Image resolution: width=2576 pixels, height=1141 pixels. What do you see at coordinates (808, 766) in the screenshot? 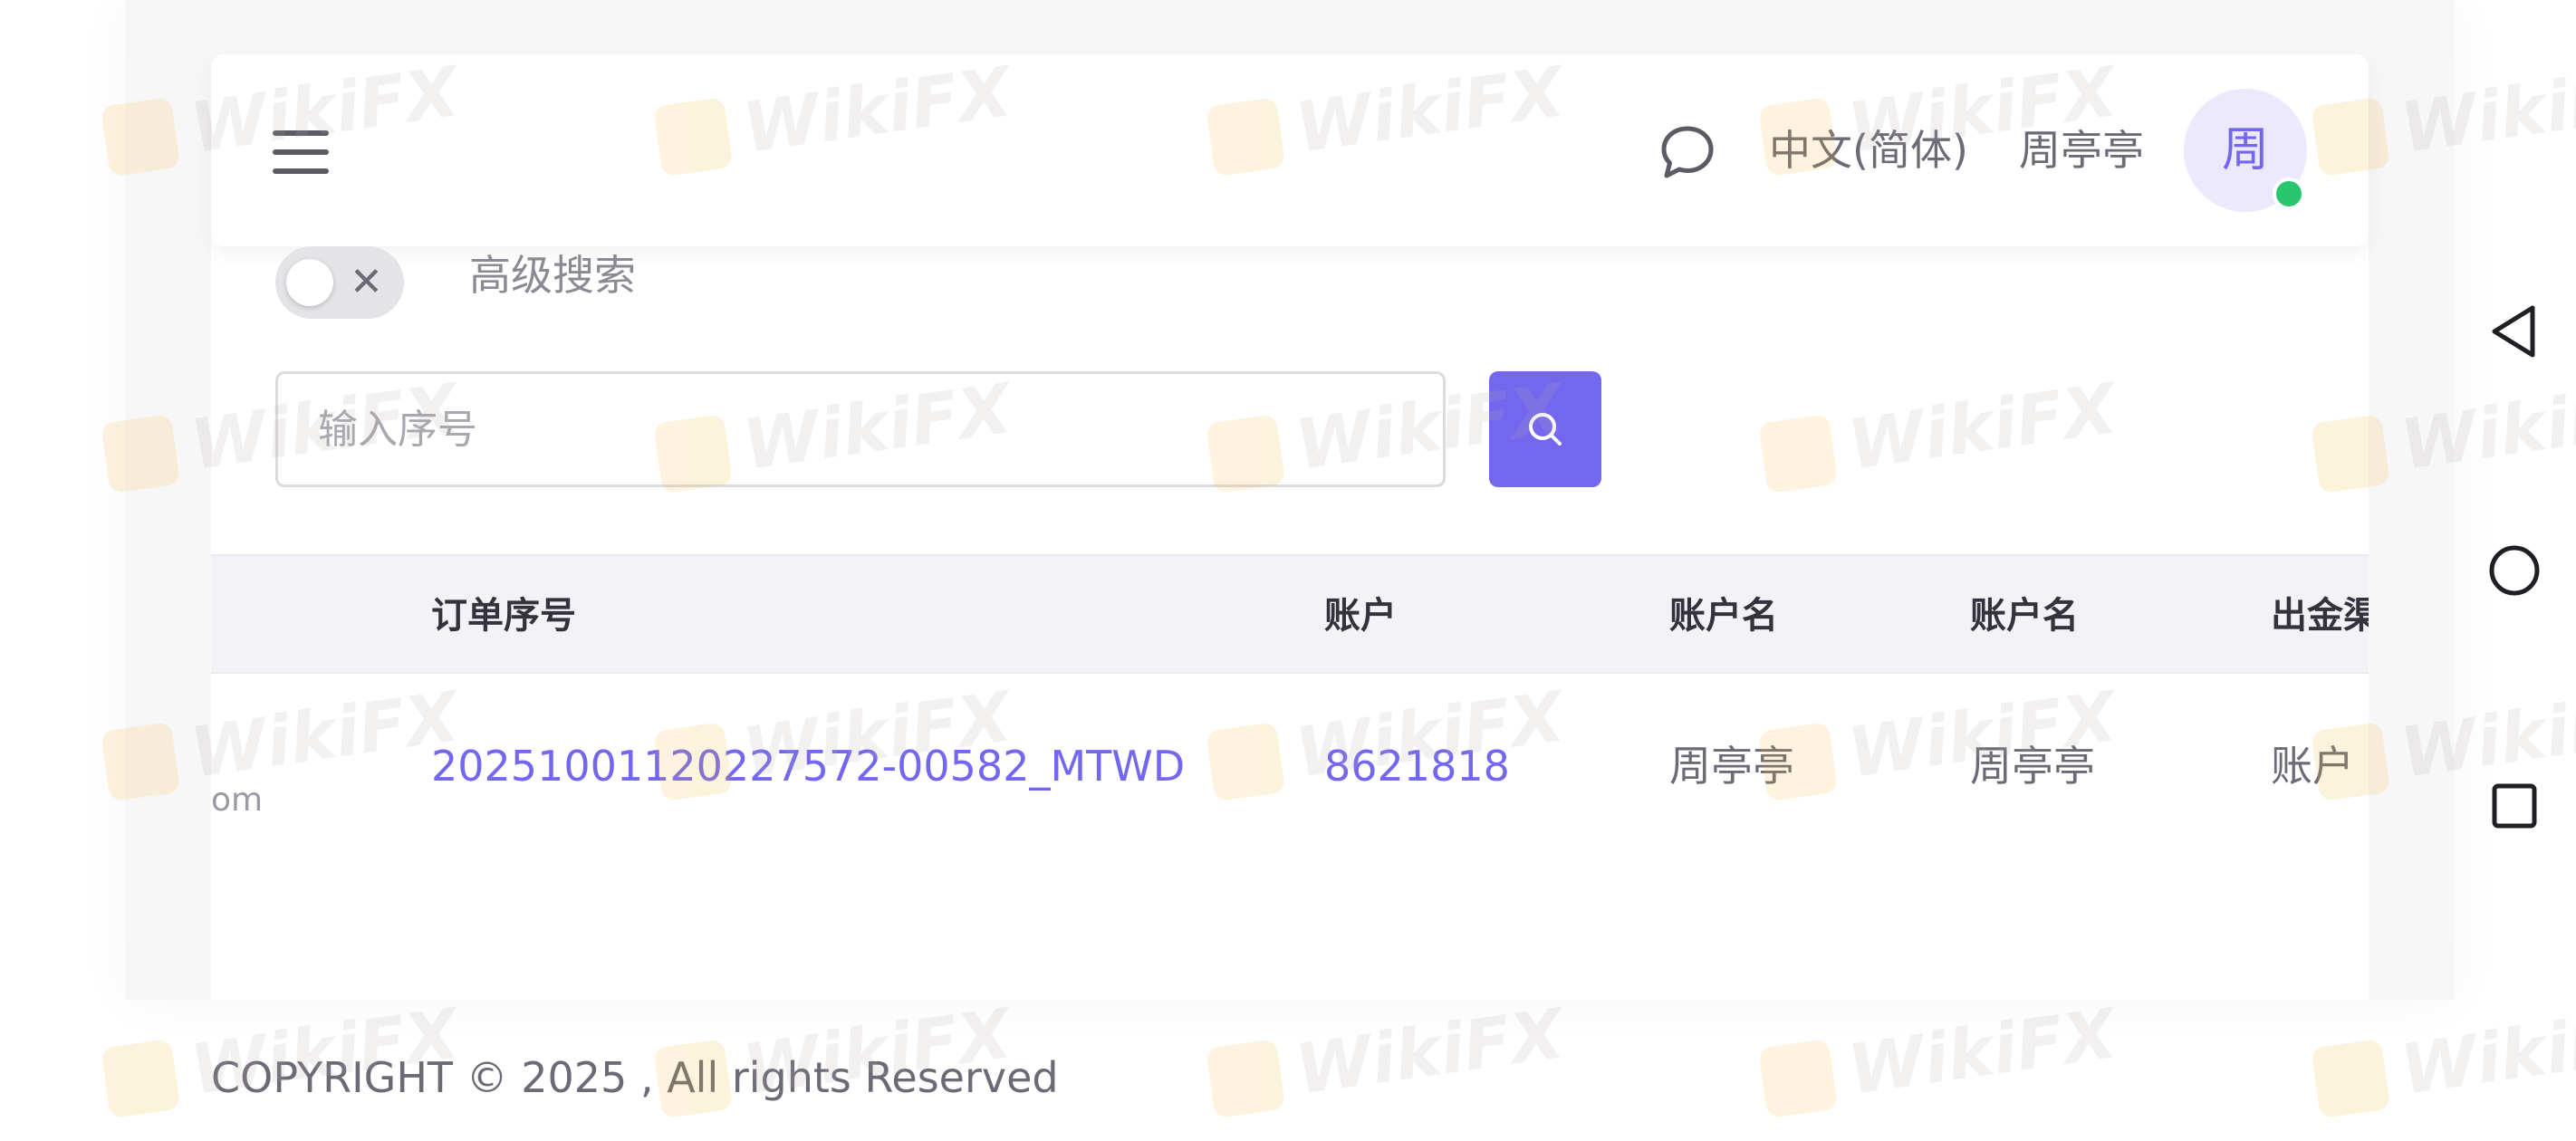
I see `order-no-link: 20251001120227572-00582_MTWD` at bounding box center [808, 766].